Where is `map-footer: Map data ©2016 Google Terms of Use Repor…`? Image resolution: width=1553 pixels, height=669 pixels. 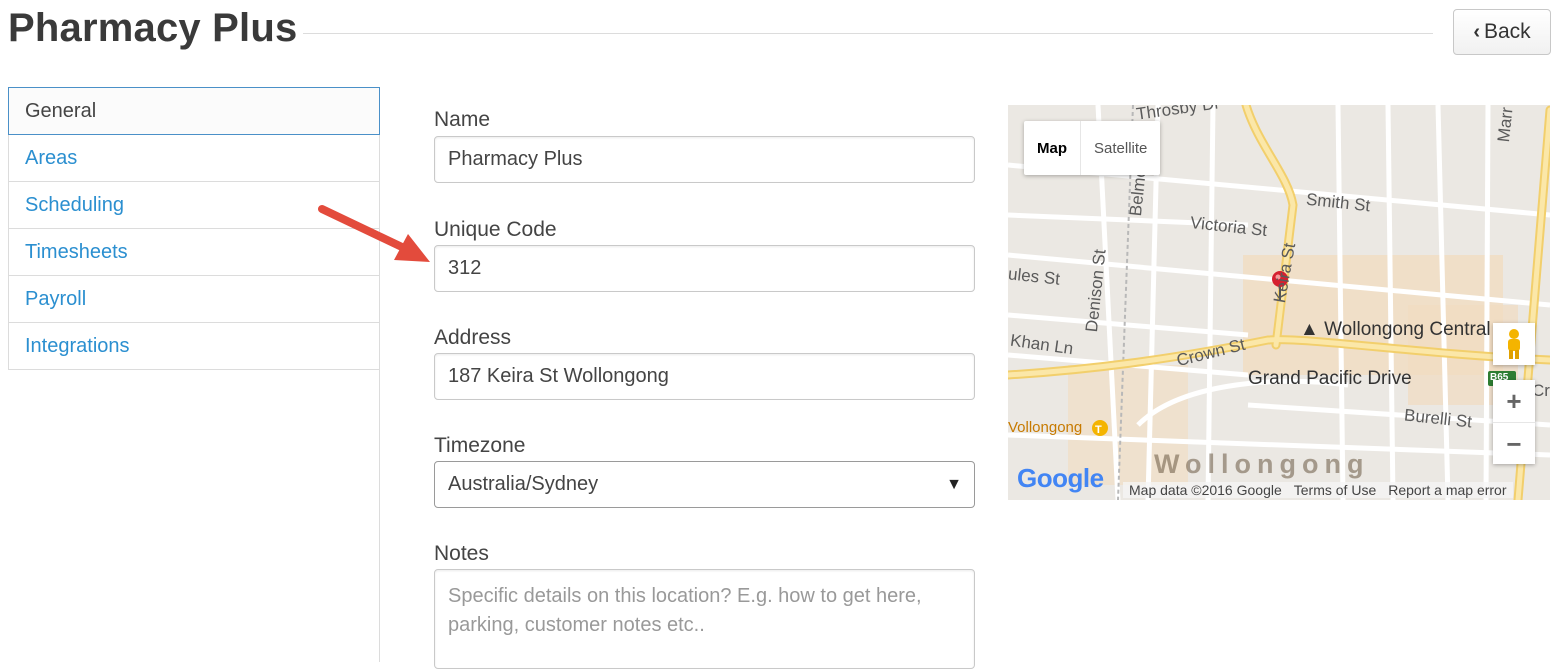
map-footer: Map data ©2016 Google Terms of Use Repor… is located at coordinates (1318, 489).